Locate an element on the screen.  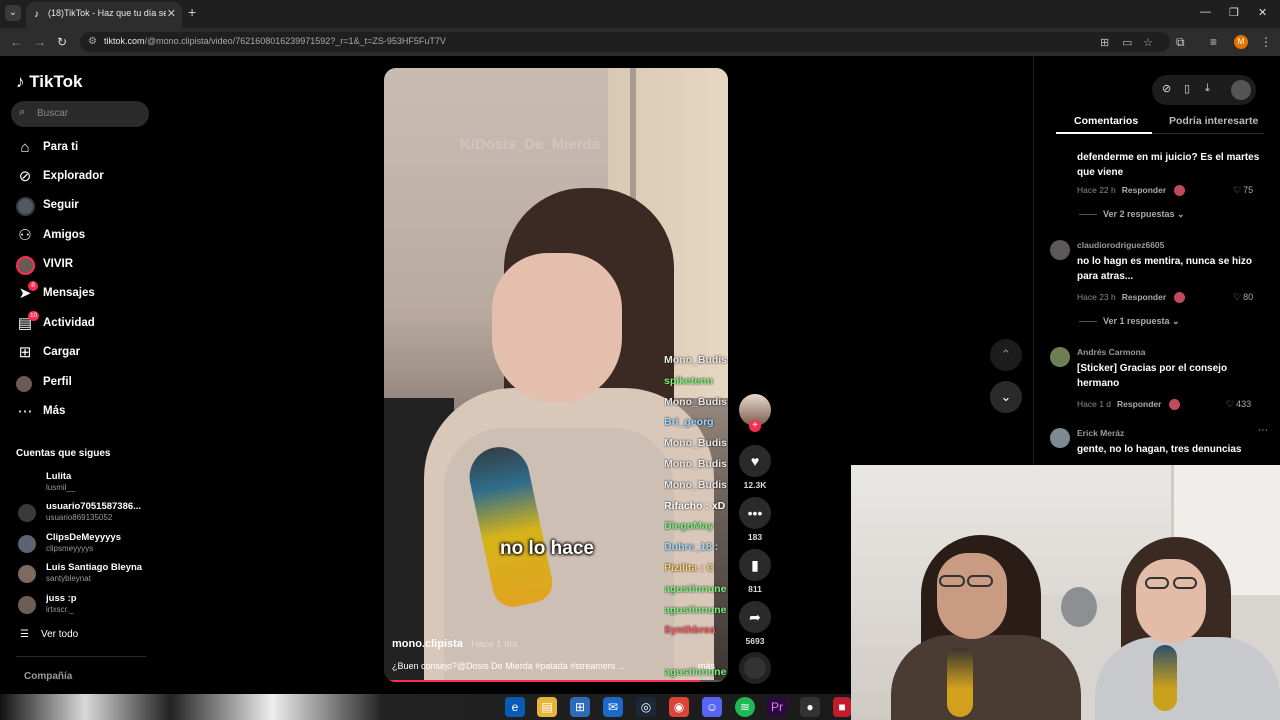
author-name: mono.clipista is located at coordinates (427, 644).